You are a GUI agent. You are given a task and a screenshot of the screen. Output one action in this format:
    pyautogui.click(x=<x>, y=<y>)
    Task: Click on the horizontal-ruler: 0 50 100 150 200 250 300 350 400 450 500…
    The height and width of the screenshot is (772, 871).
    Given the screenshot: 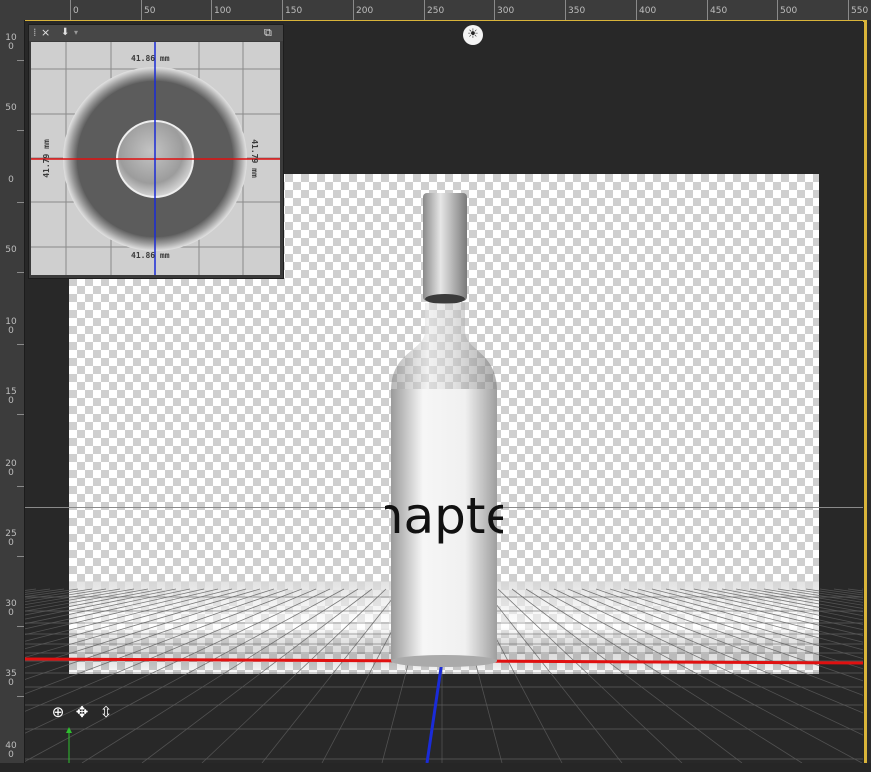 What is the action you would take?
    pyautogui.click(x=435, y=10)
    